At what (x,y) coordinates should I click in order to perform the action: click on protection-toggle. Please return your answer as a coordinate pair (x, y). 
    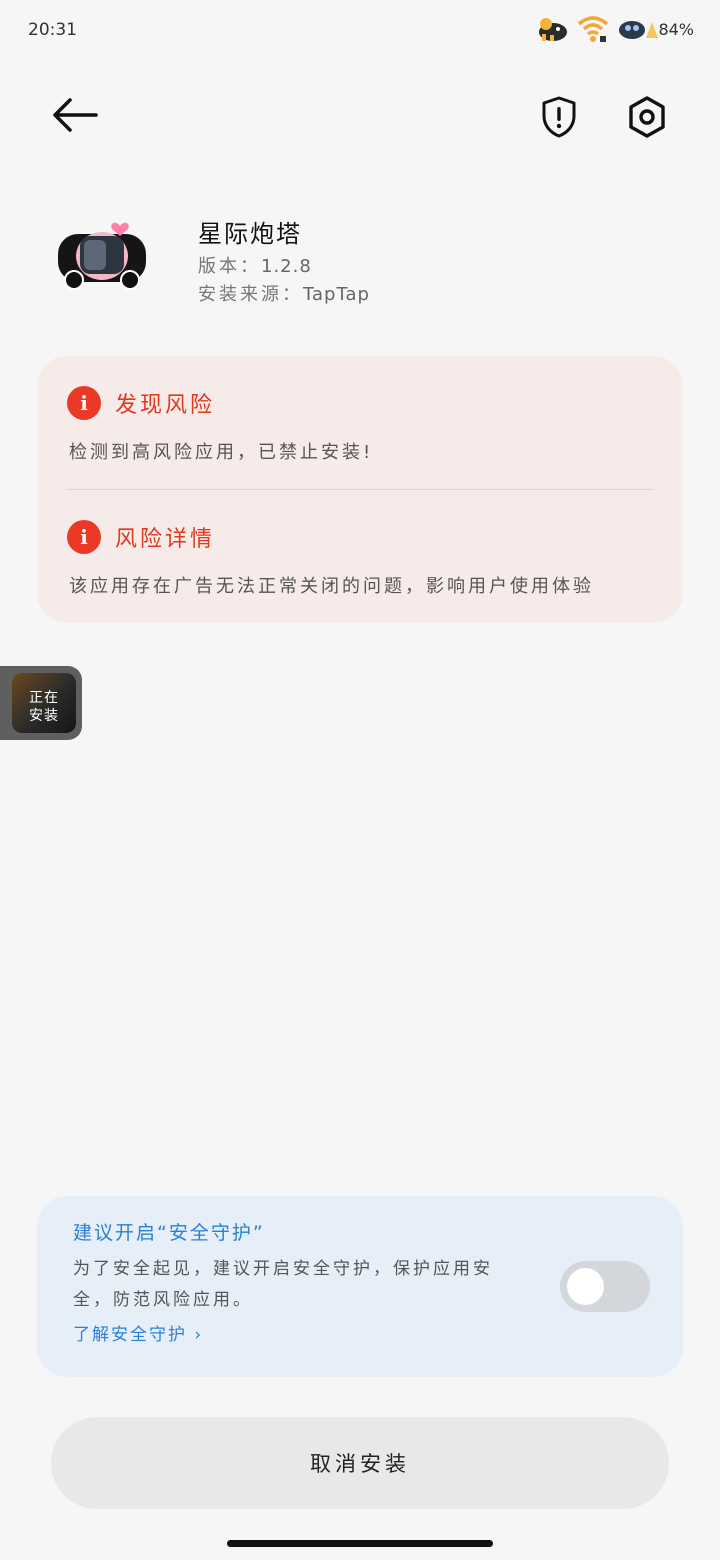
    Looking at the image, I should click on (605, 1286).